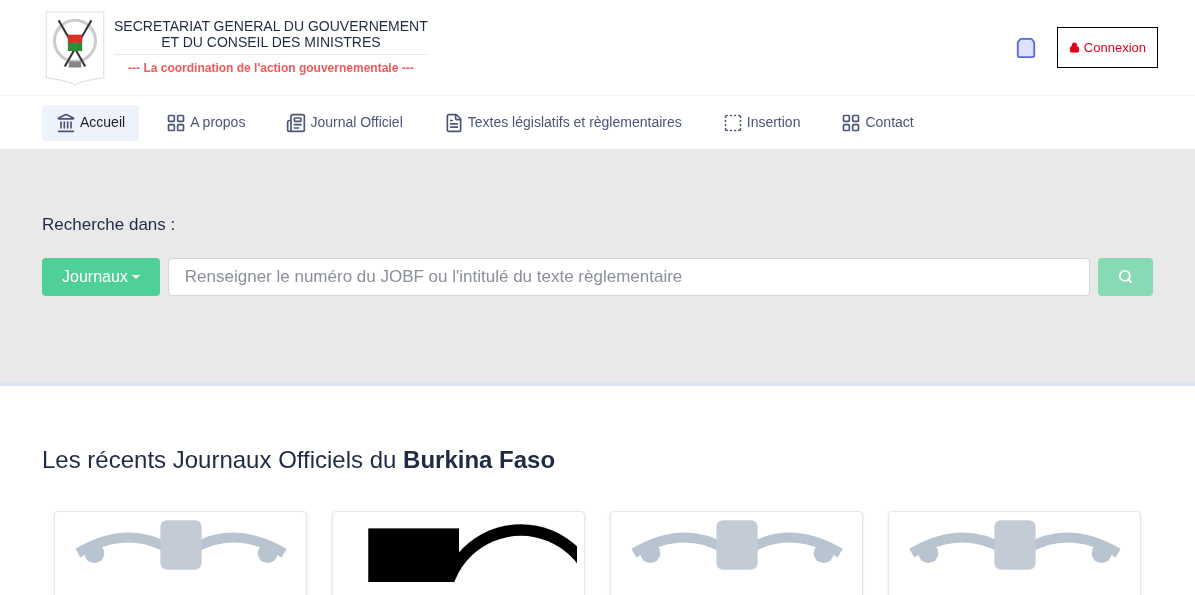 This screenshot has width=1195, height=595. I want to click on caret-icon, so click(135, 276).